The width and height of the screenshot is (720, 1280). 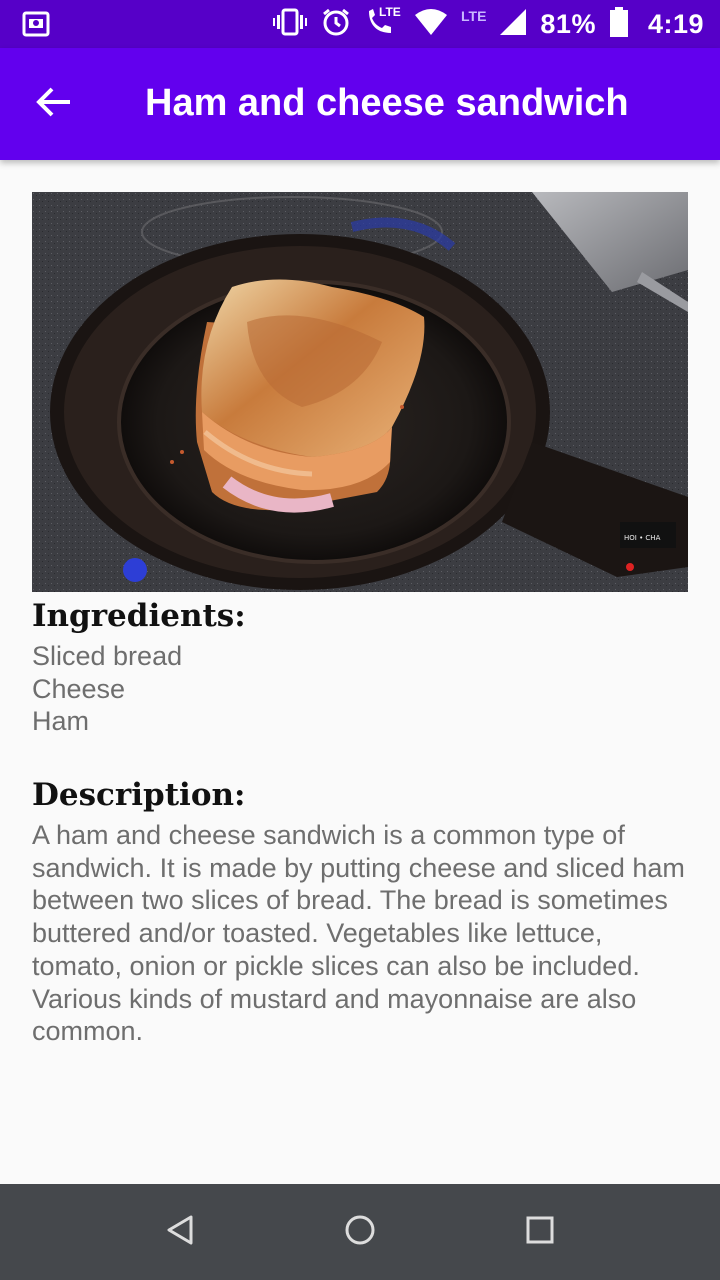 What do you see at coordinates (290, 24) in the screenshot?
I see `vibrate-icon` at bounding box center [290, 24].